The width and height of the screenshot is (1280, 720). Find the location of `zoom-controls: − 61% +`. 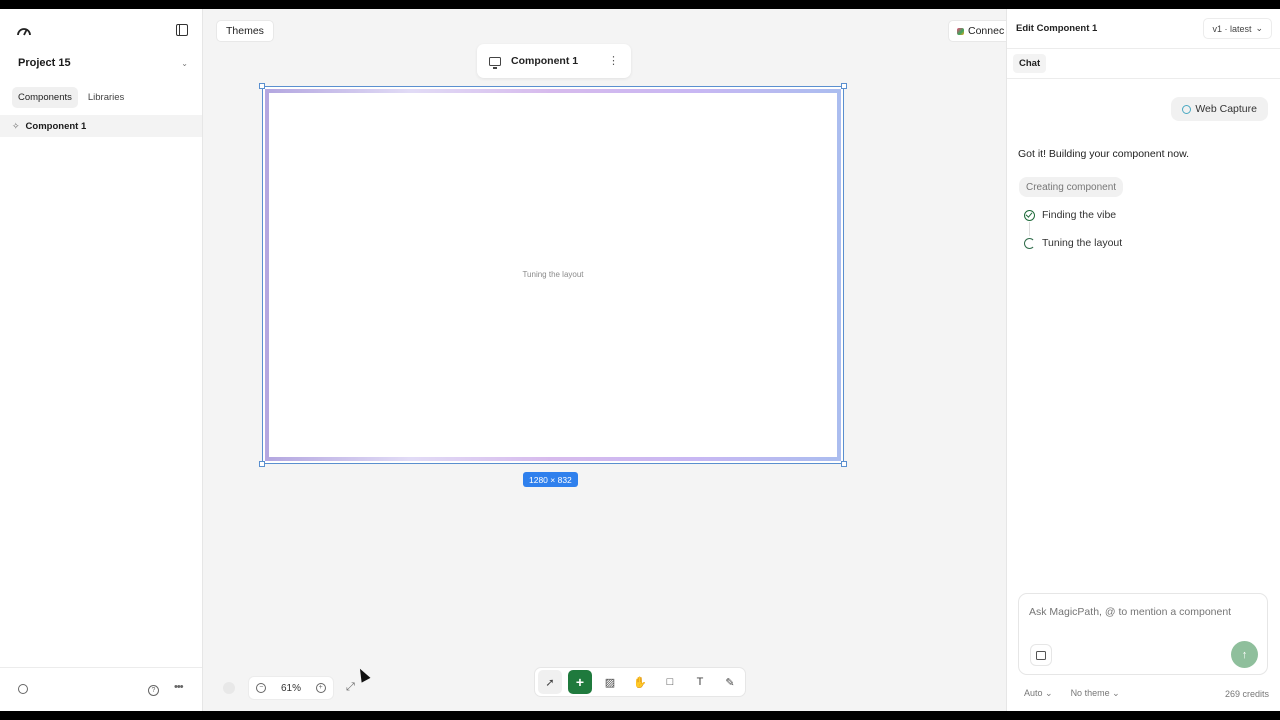

zoom-controls: − 61% + is located at coordinates (291, 688).